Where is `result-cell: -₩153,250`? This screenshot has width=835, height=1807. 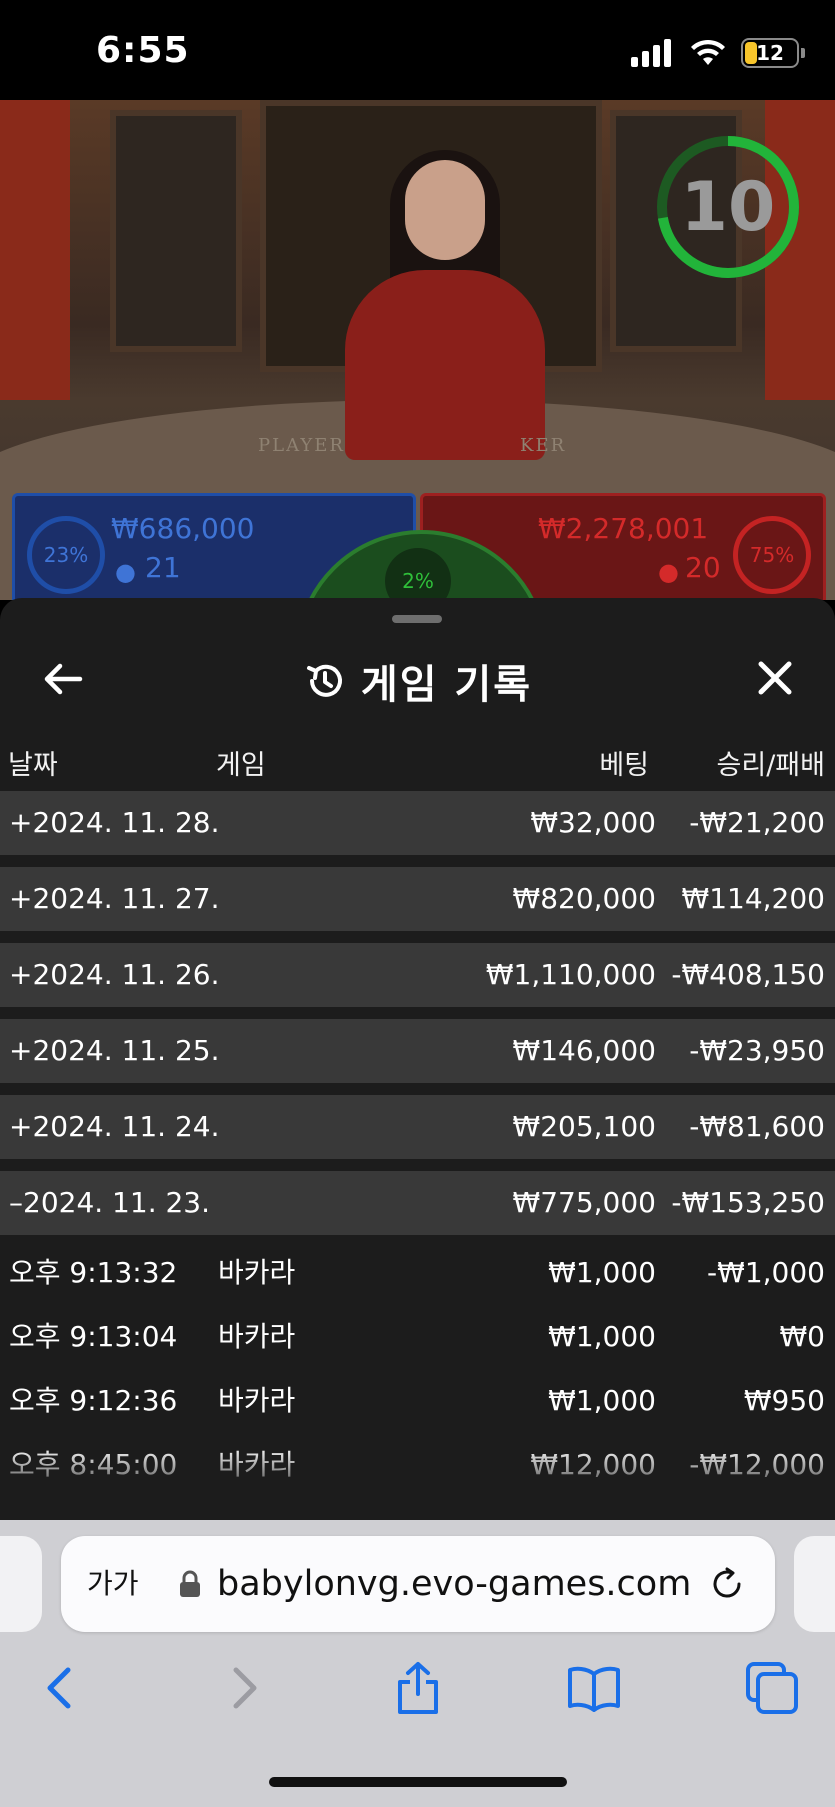 result-cell: -₩153,250 is located at coordinates (748, 1202).